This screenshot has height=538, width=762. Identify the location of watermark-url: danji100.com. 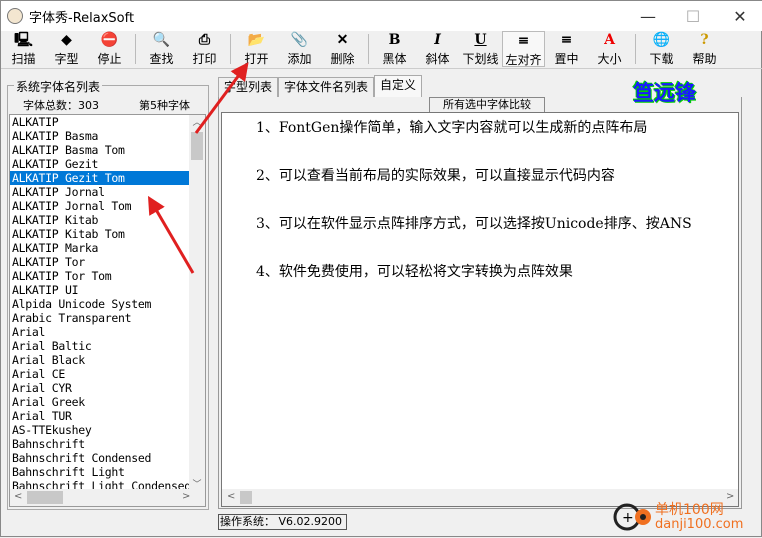
(699, 524).